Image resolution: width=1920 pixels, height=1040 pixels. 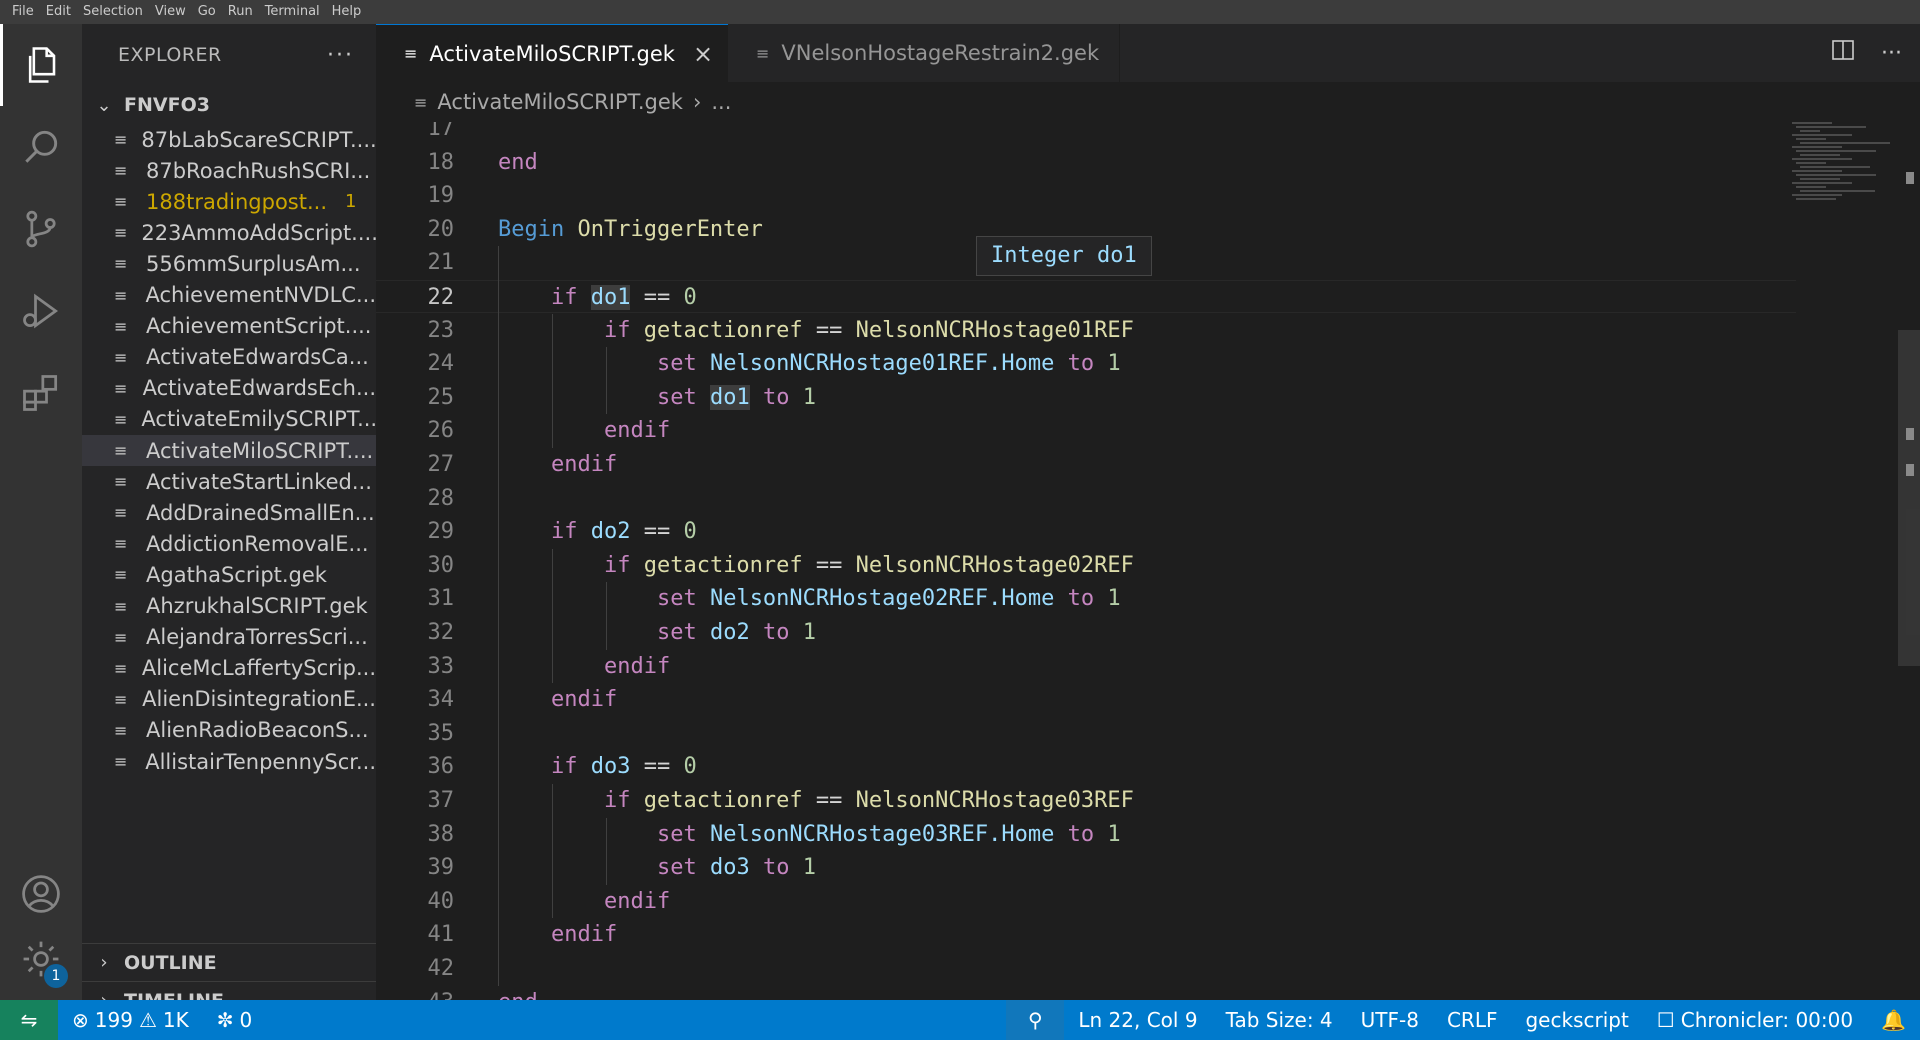 What do you see at coordinates (518, 995) in the screenshot?
I see `code-token: end` at bounding box center [518, 995].